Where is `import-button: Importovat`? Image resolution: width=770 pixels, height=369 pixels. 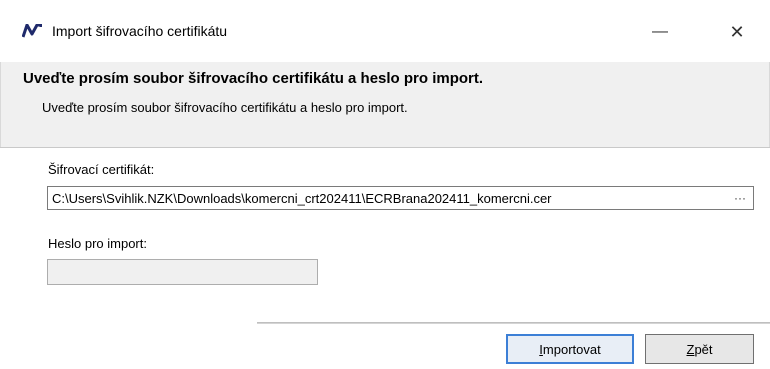 import-button: Importovat is located at coordinates (570, 349).